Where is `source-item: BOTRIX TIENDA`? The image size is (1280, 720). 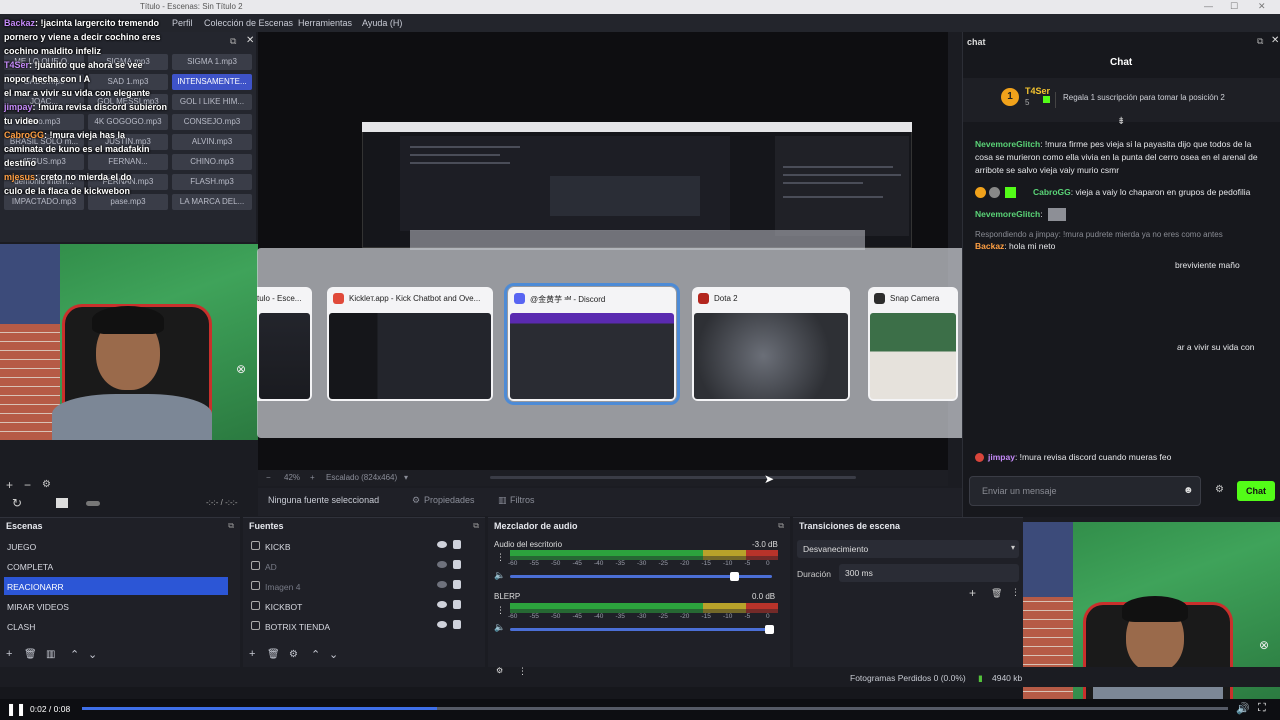 source-item: BOTRIX TIENDA is located at coordinates (362, 626).